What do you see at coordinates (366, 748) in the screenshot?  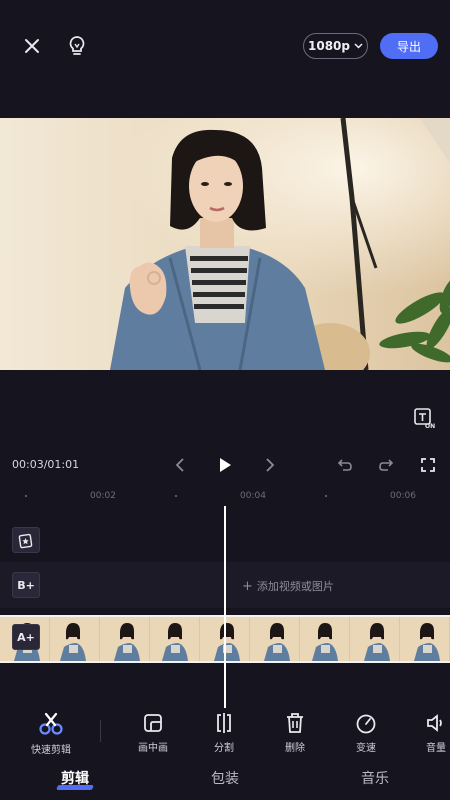 I see `tool-label: 变速` at bounding box center [366, 748].